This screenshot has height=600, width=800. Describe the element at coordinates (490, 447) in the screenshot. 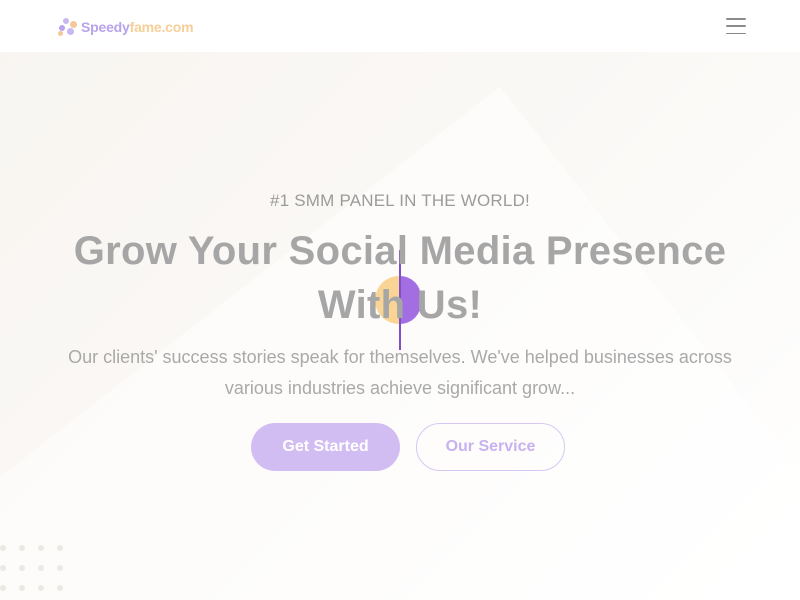

I see `our-service-button: Our Service` at that location.